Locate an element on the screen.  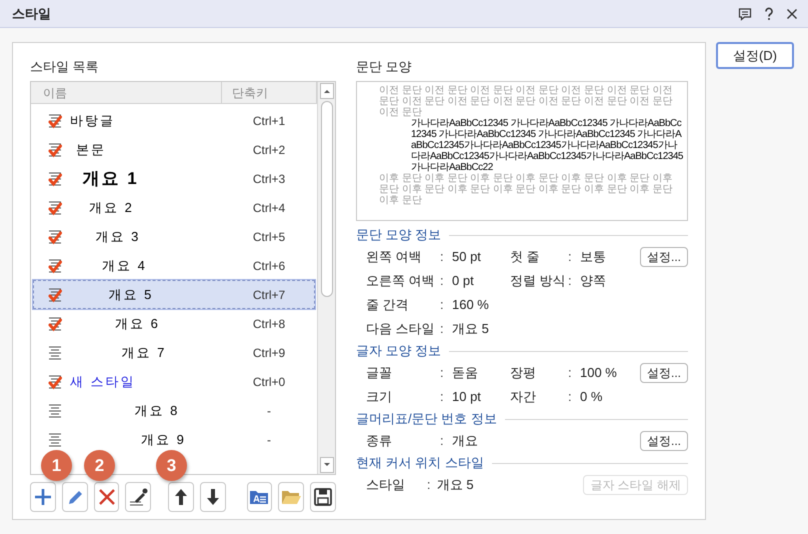
eyedropper-icon is located at coordinates (138, 497).